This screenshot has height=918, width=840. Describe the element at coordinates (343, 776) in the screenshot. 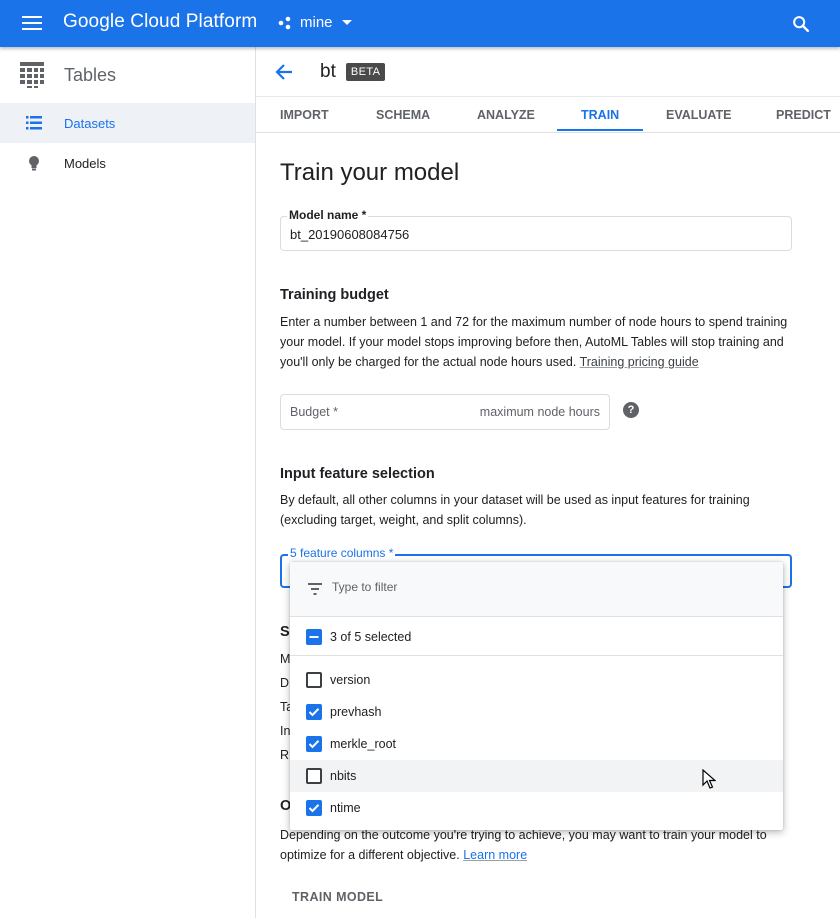

I see `option-label: nbits` at that location.